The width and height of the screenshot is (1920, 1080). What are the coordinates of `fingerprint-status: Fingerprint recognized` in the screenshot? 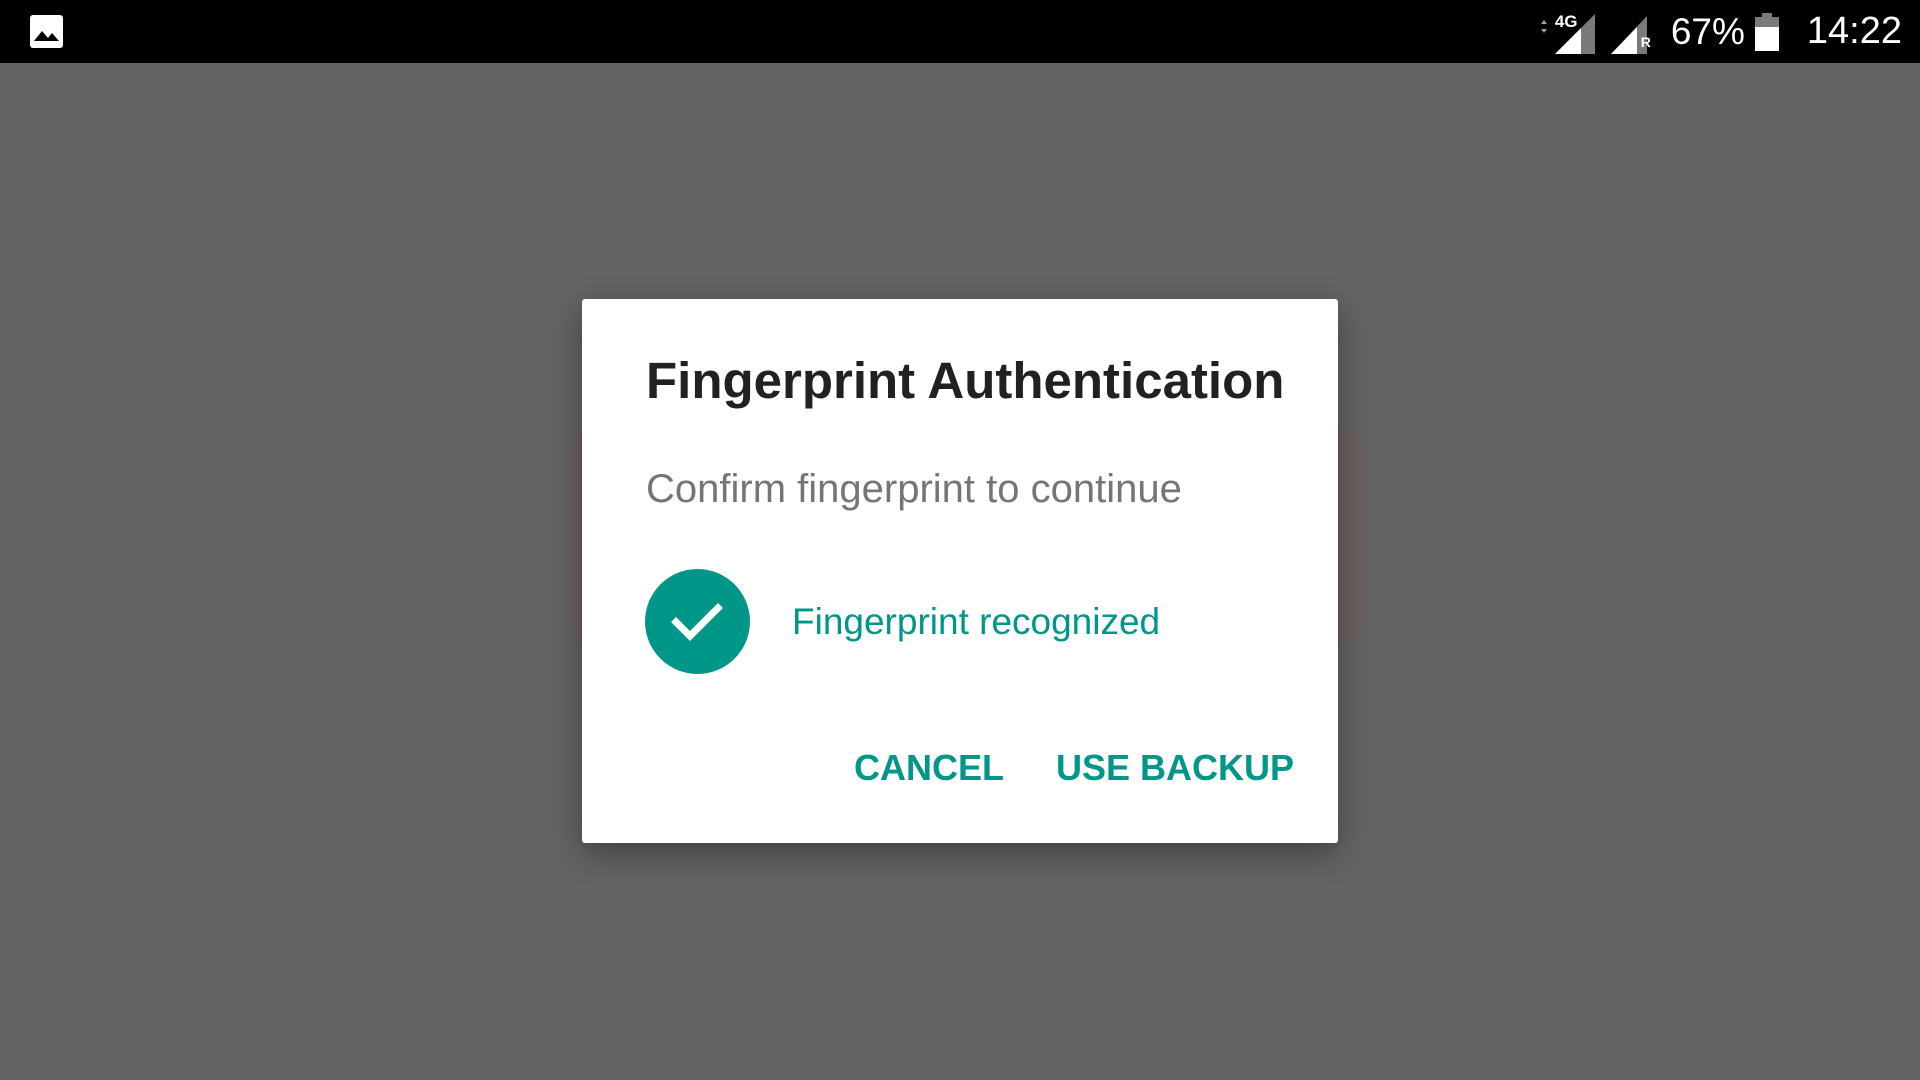 It's located at (976, 621).